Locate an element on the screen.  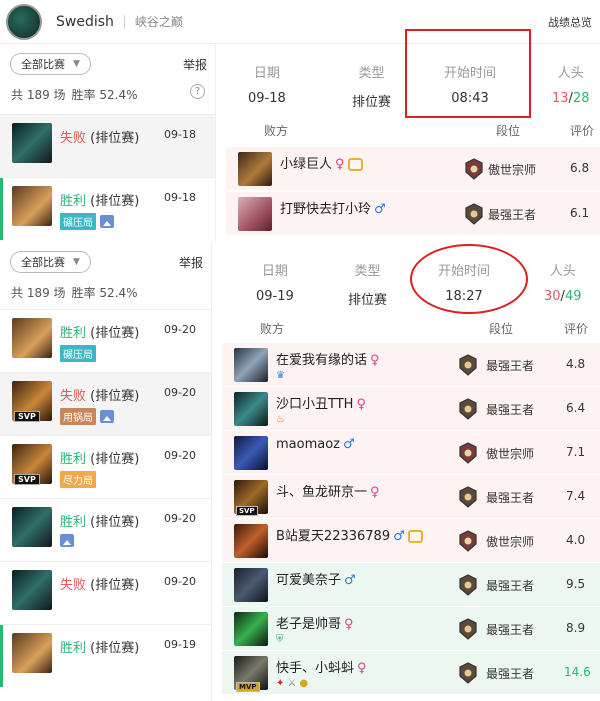
player-name-text: 小绿巨人 is located at coordinates (306, 164).